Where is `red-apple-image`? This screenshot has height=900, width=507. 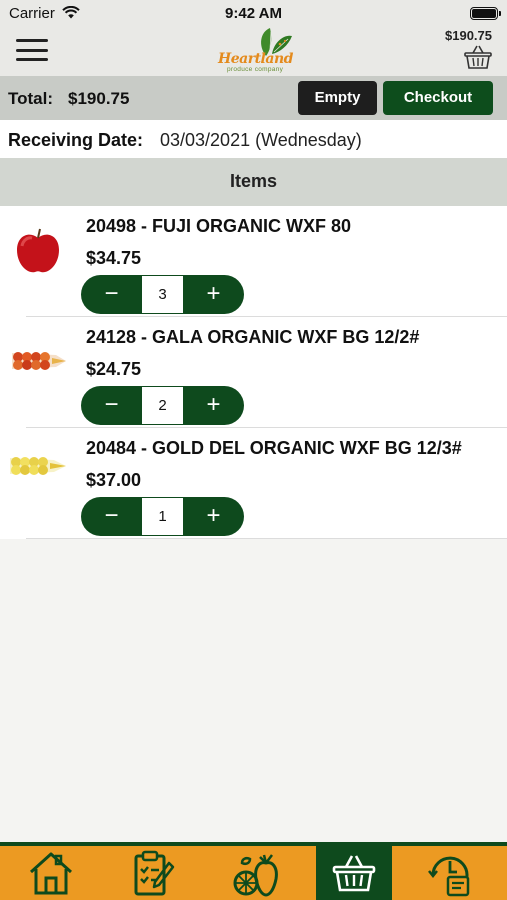 red-apple-image is located at coordinates (38, 250).